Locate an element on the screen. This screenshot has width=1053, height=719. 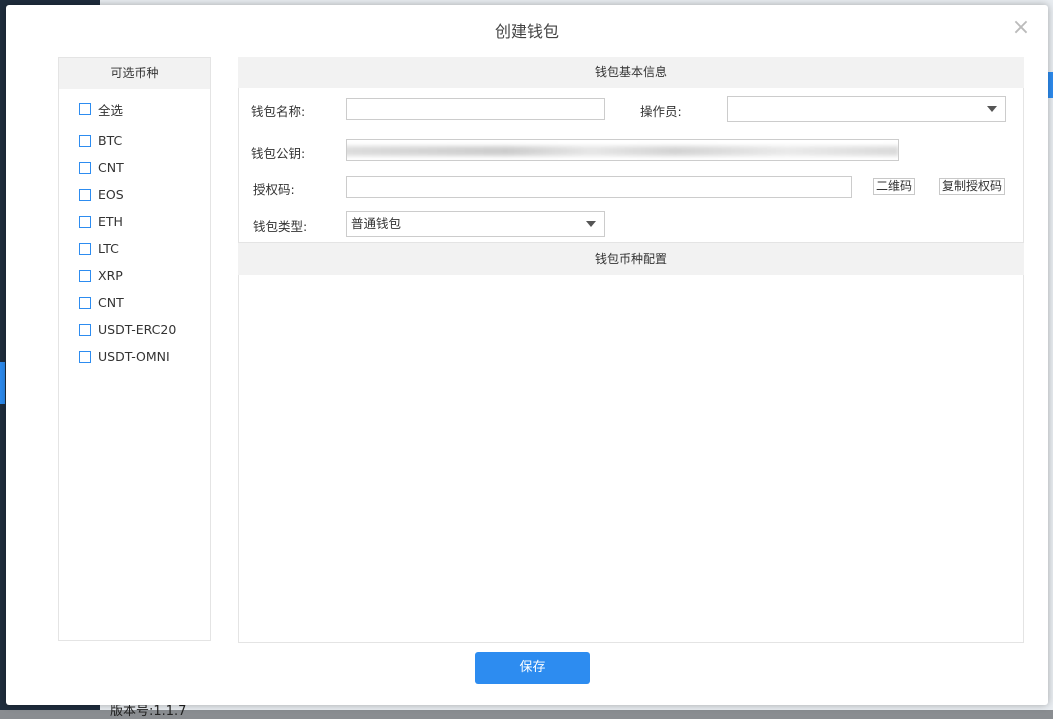
coin-item-eth: ETH is located at coordinates (144, 221).